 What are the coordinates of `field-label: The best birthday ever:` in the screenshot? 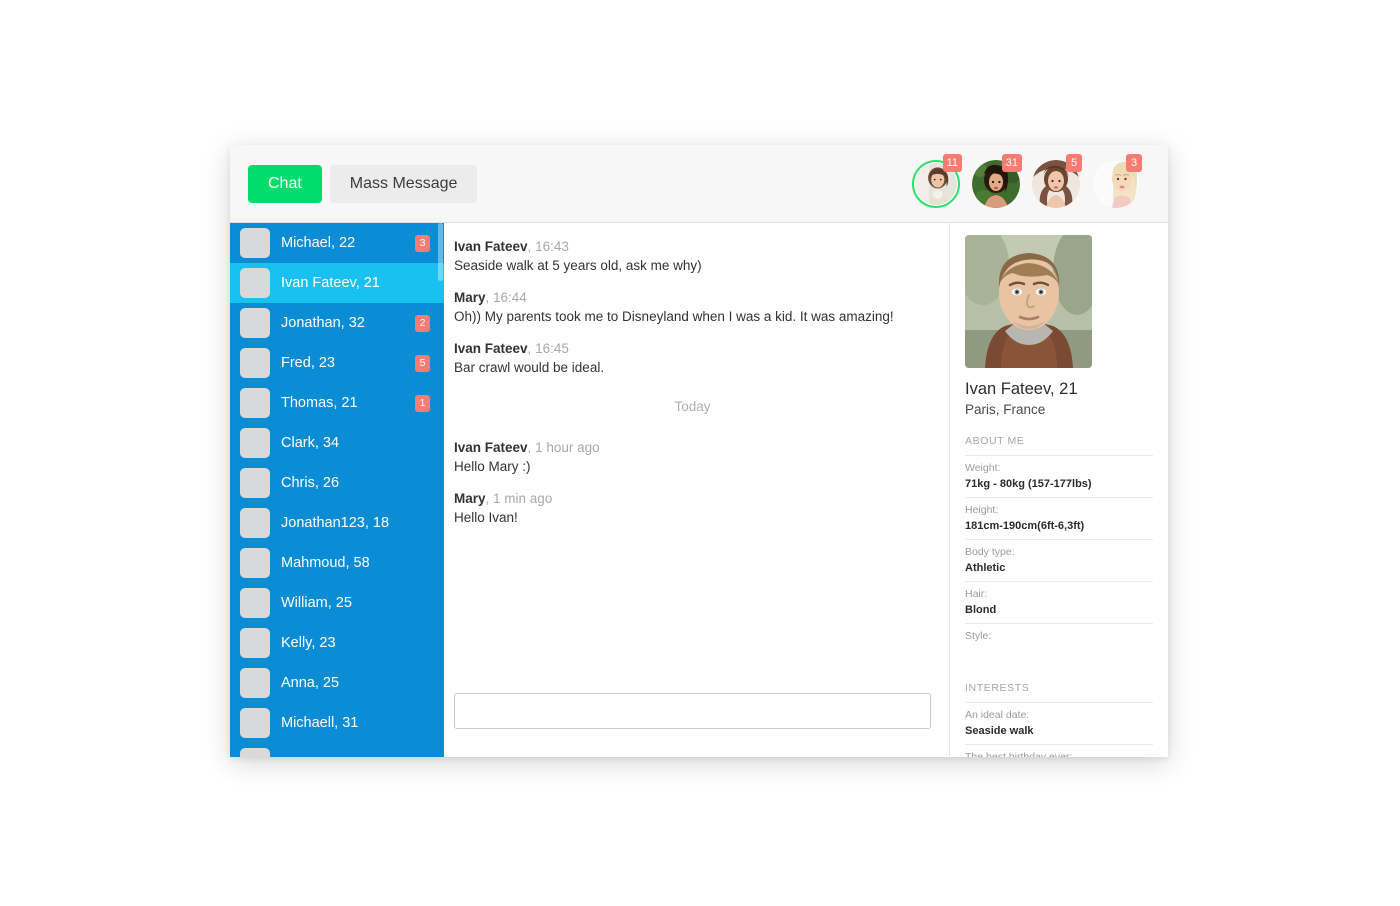 It's located at (1019, 754).